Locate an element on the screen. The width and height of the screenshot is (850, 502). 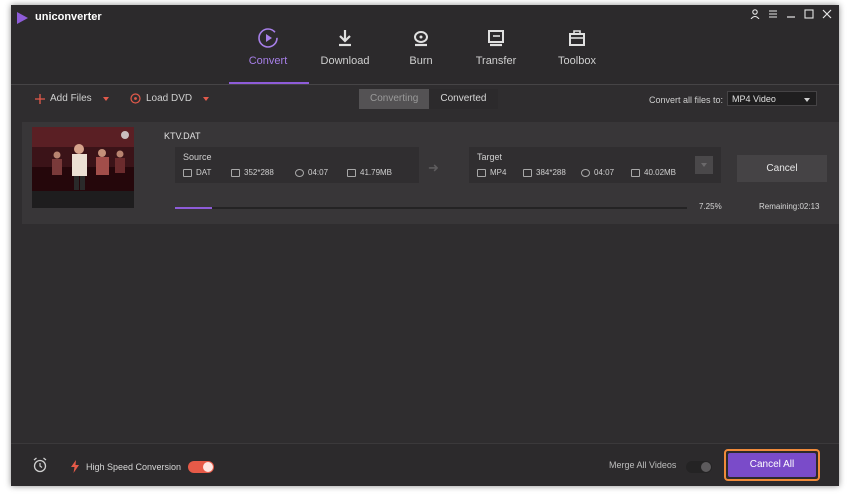
user-icon is located at coordinates (755, 15).